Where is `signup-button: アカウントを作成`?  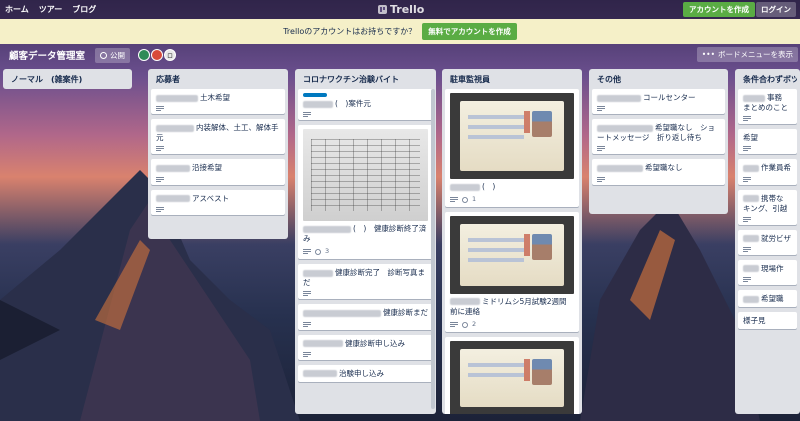 signup-button: アカウントを作成 is located at coordinates (719, 9).